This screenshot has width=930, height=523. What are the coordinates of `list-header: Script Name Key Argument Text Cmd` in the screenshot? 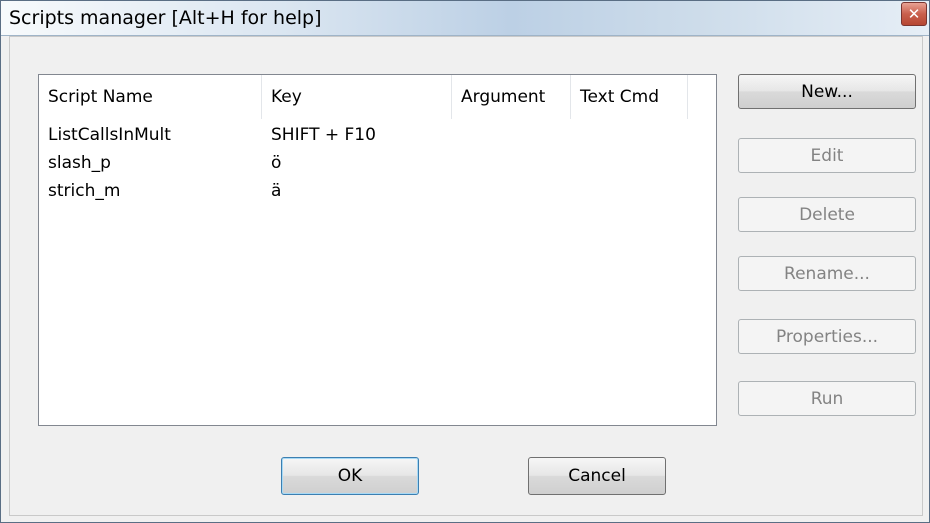 It's located at (377, 97).